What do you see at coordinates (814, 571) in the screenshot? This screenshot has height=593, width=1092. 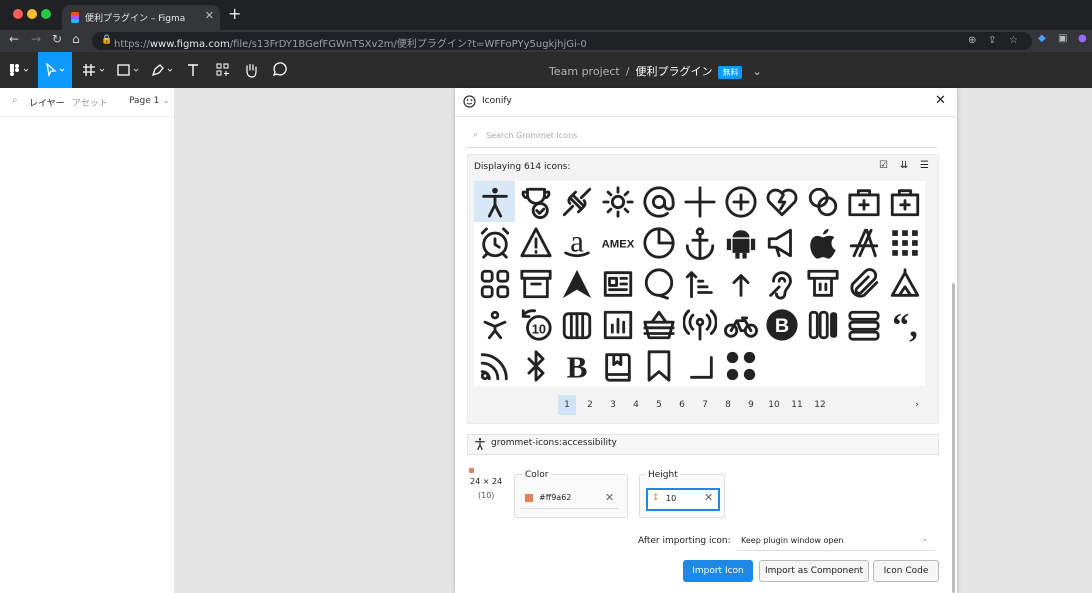 I see `import-as-component-button: Import as Component` at bounding box center [814, 571].